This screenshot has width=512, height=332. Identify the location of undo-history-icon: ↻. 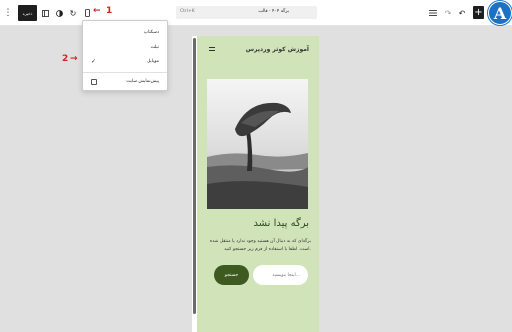
(73, 13).